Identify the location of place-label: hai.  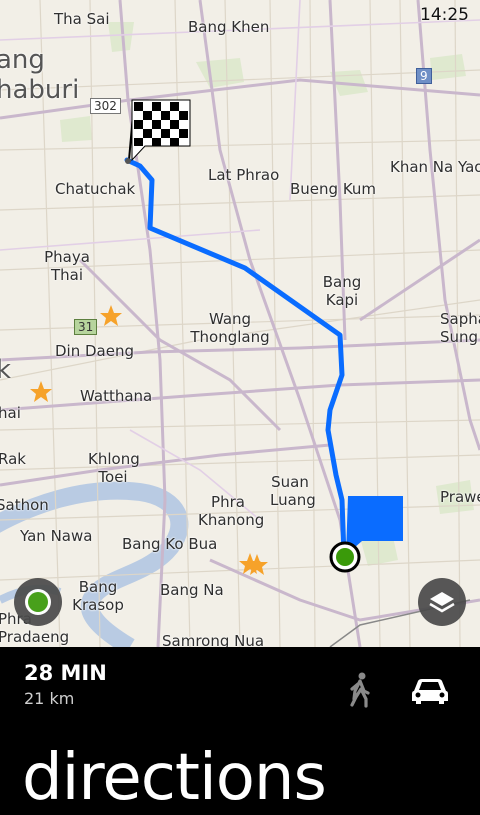
(10, 413).